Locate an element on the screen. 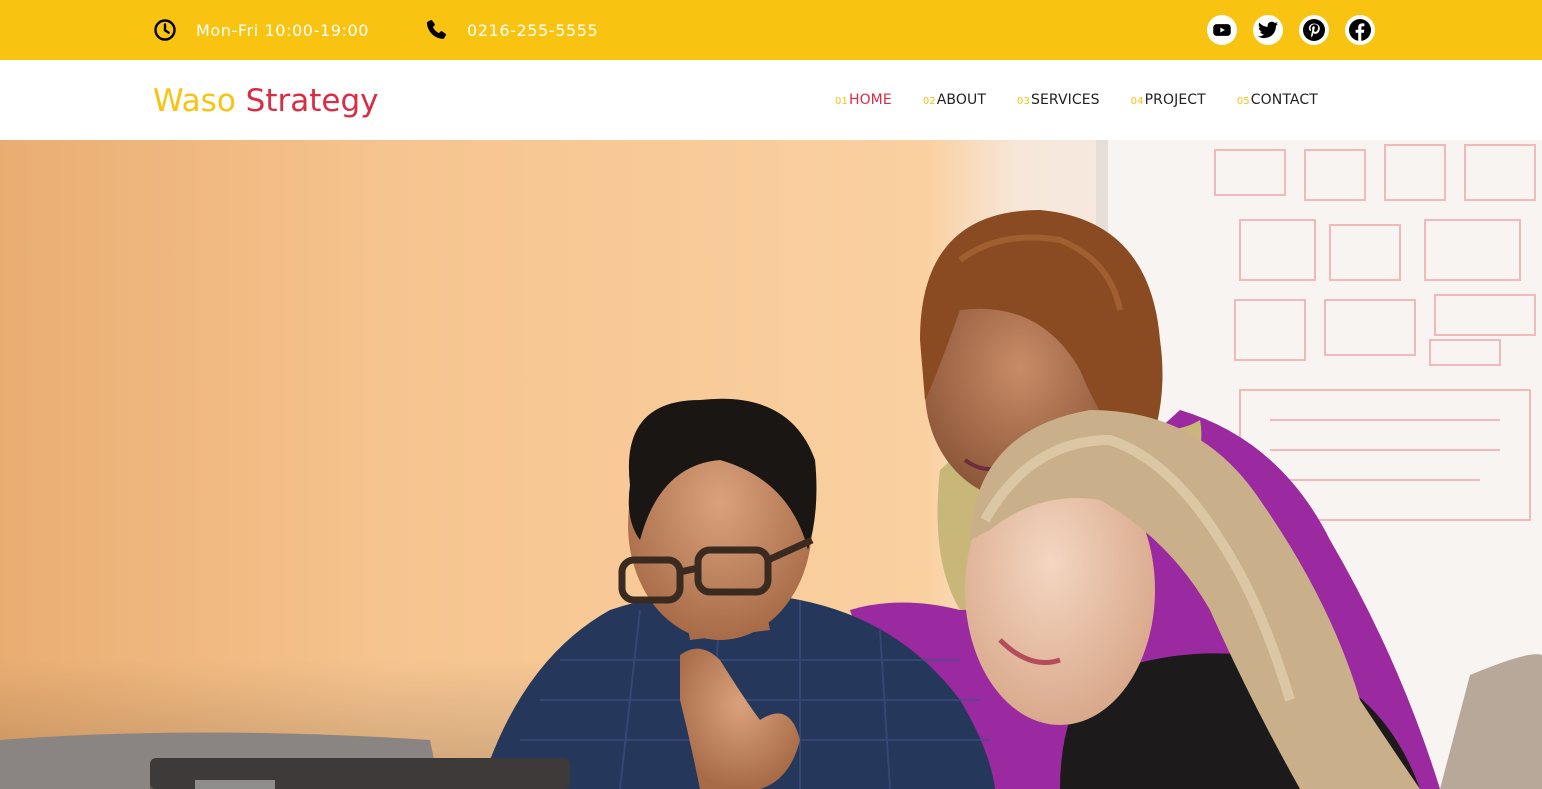  nav-number: 03 is located at coordinates (1023, 101).